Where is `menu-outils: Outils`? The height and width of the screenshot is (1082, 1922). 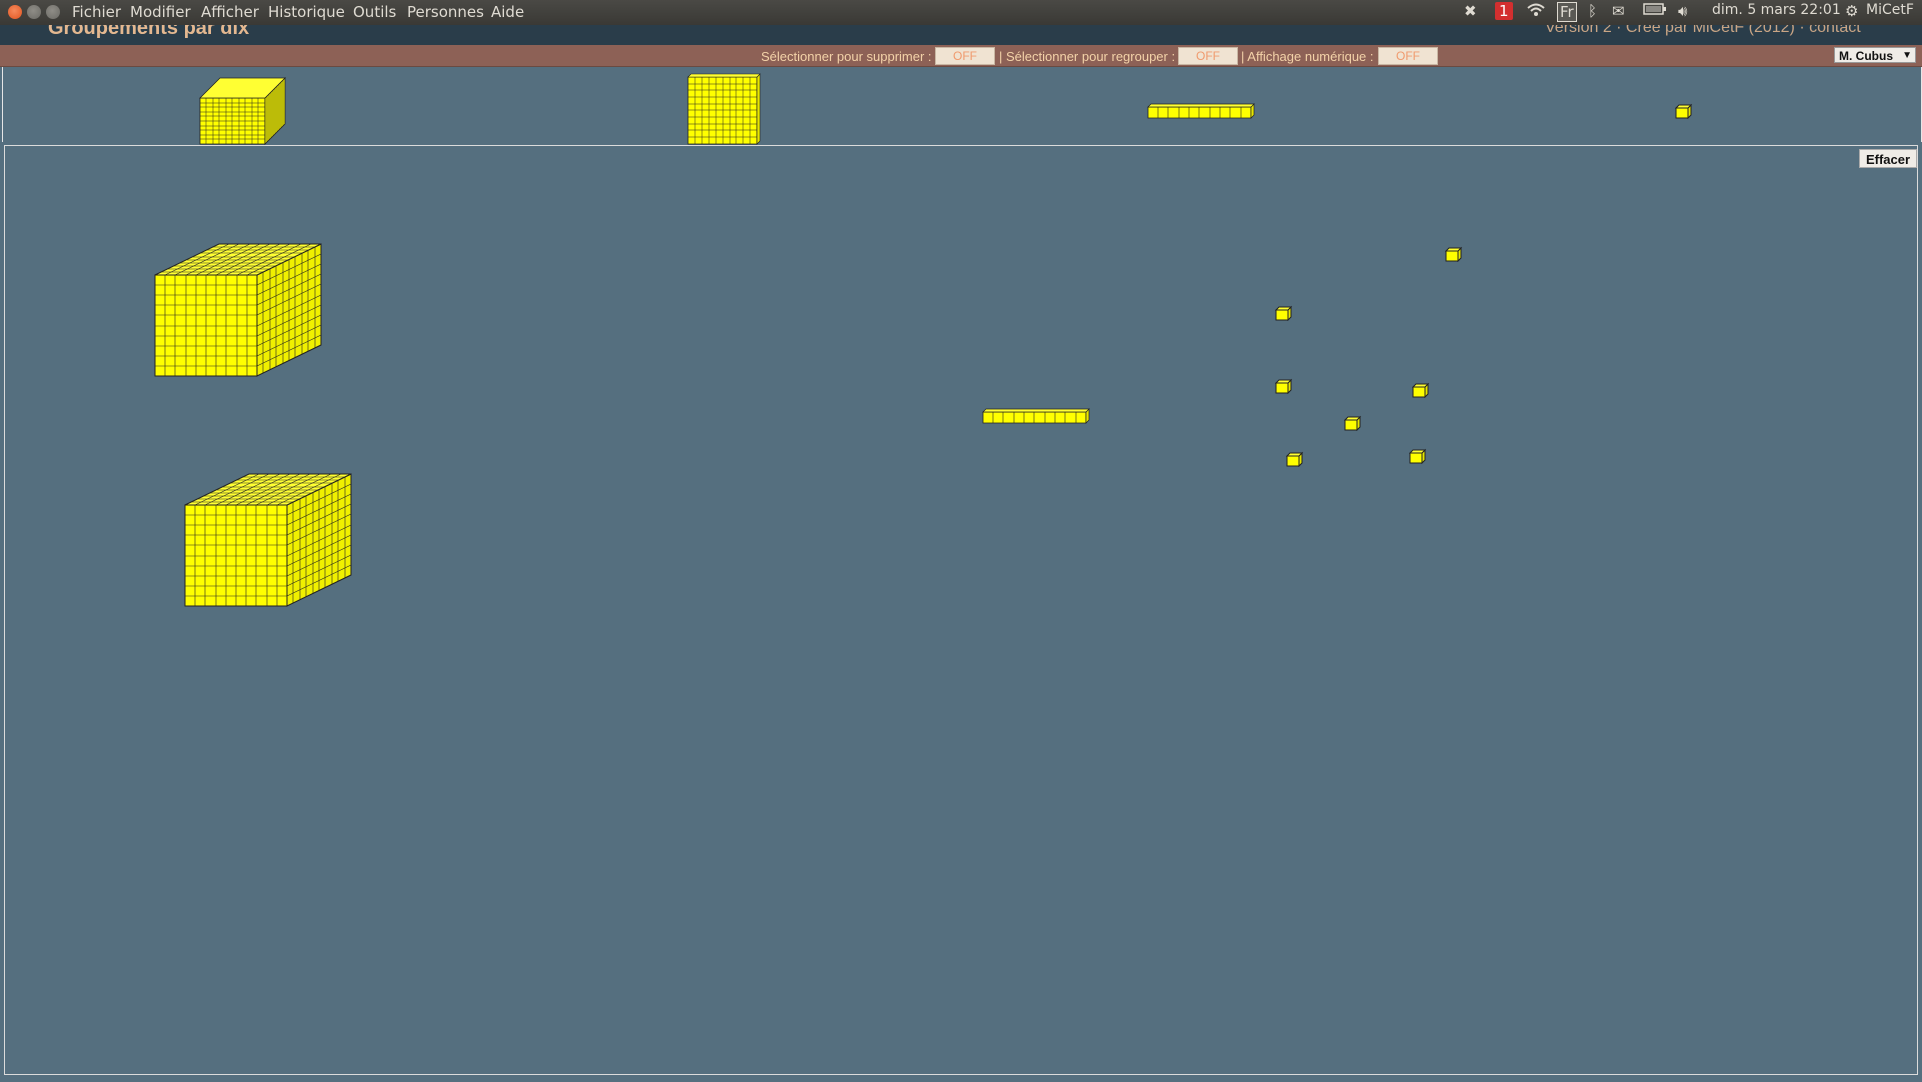 menu-outils: Outils is located at coordinates (374, 12).